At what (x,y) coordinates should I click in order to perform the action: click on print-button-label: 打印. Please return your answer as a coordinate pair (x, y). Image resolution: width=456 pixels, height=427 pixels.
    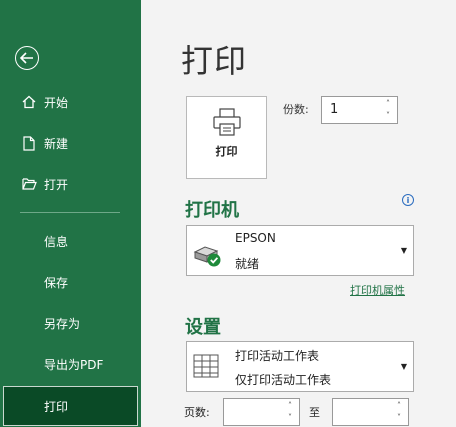
    Looking at the image, I should click on (226, 151).